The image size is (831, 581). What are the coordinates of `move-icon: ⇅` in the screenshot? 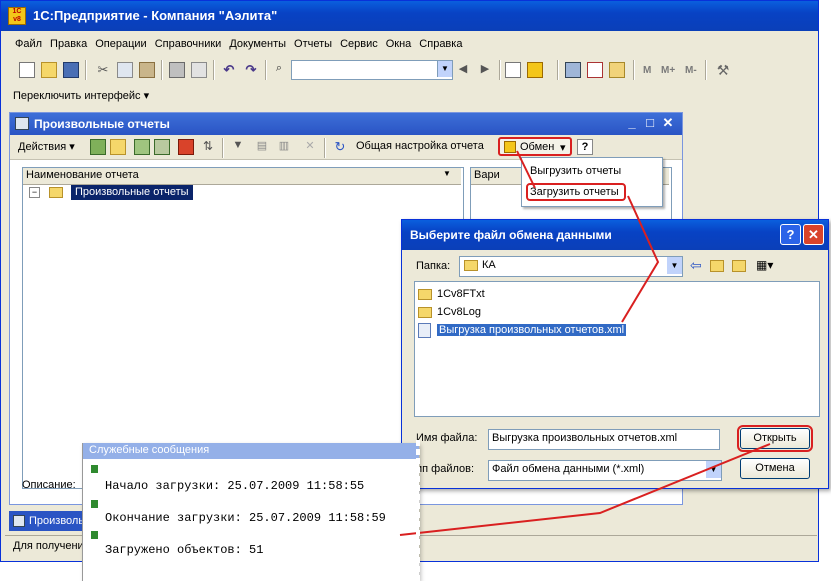 It's located at (208, 147).